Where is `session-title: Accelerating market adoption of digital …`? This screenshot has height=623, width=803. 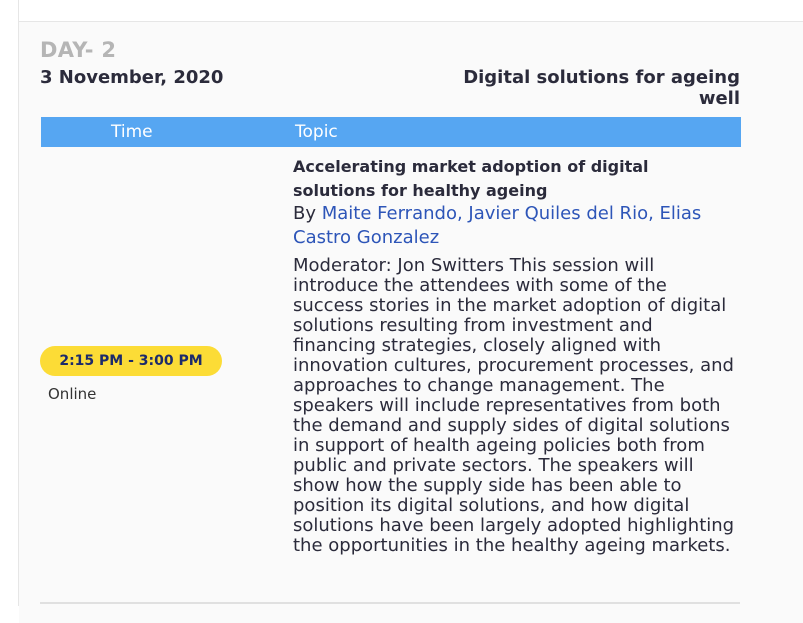 session-title: Accelerating market adoption of digital … is located at coordinates (471, 178).